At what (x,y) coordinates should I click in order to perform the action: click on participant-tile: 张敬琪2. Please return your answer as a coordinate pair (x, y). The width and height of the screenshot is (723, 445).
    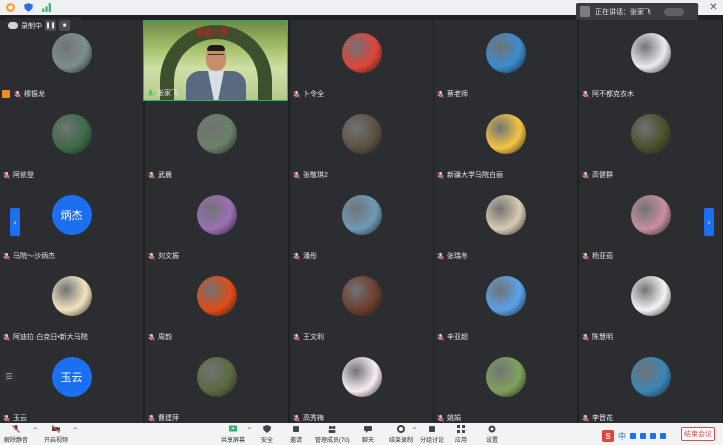
    Looking at the image, I should click on (361, 141).